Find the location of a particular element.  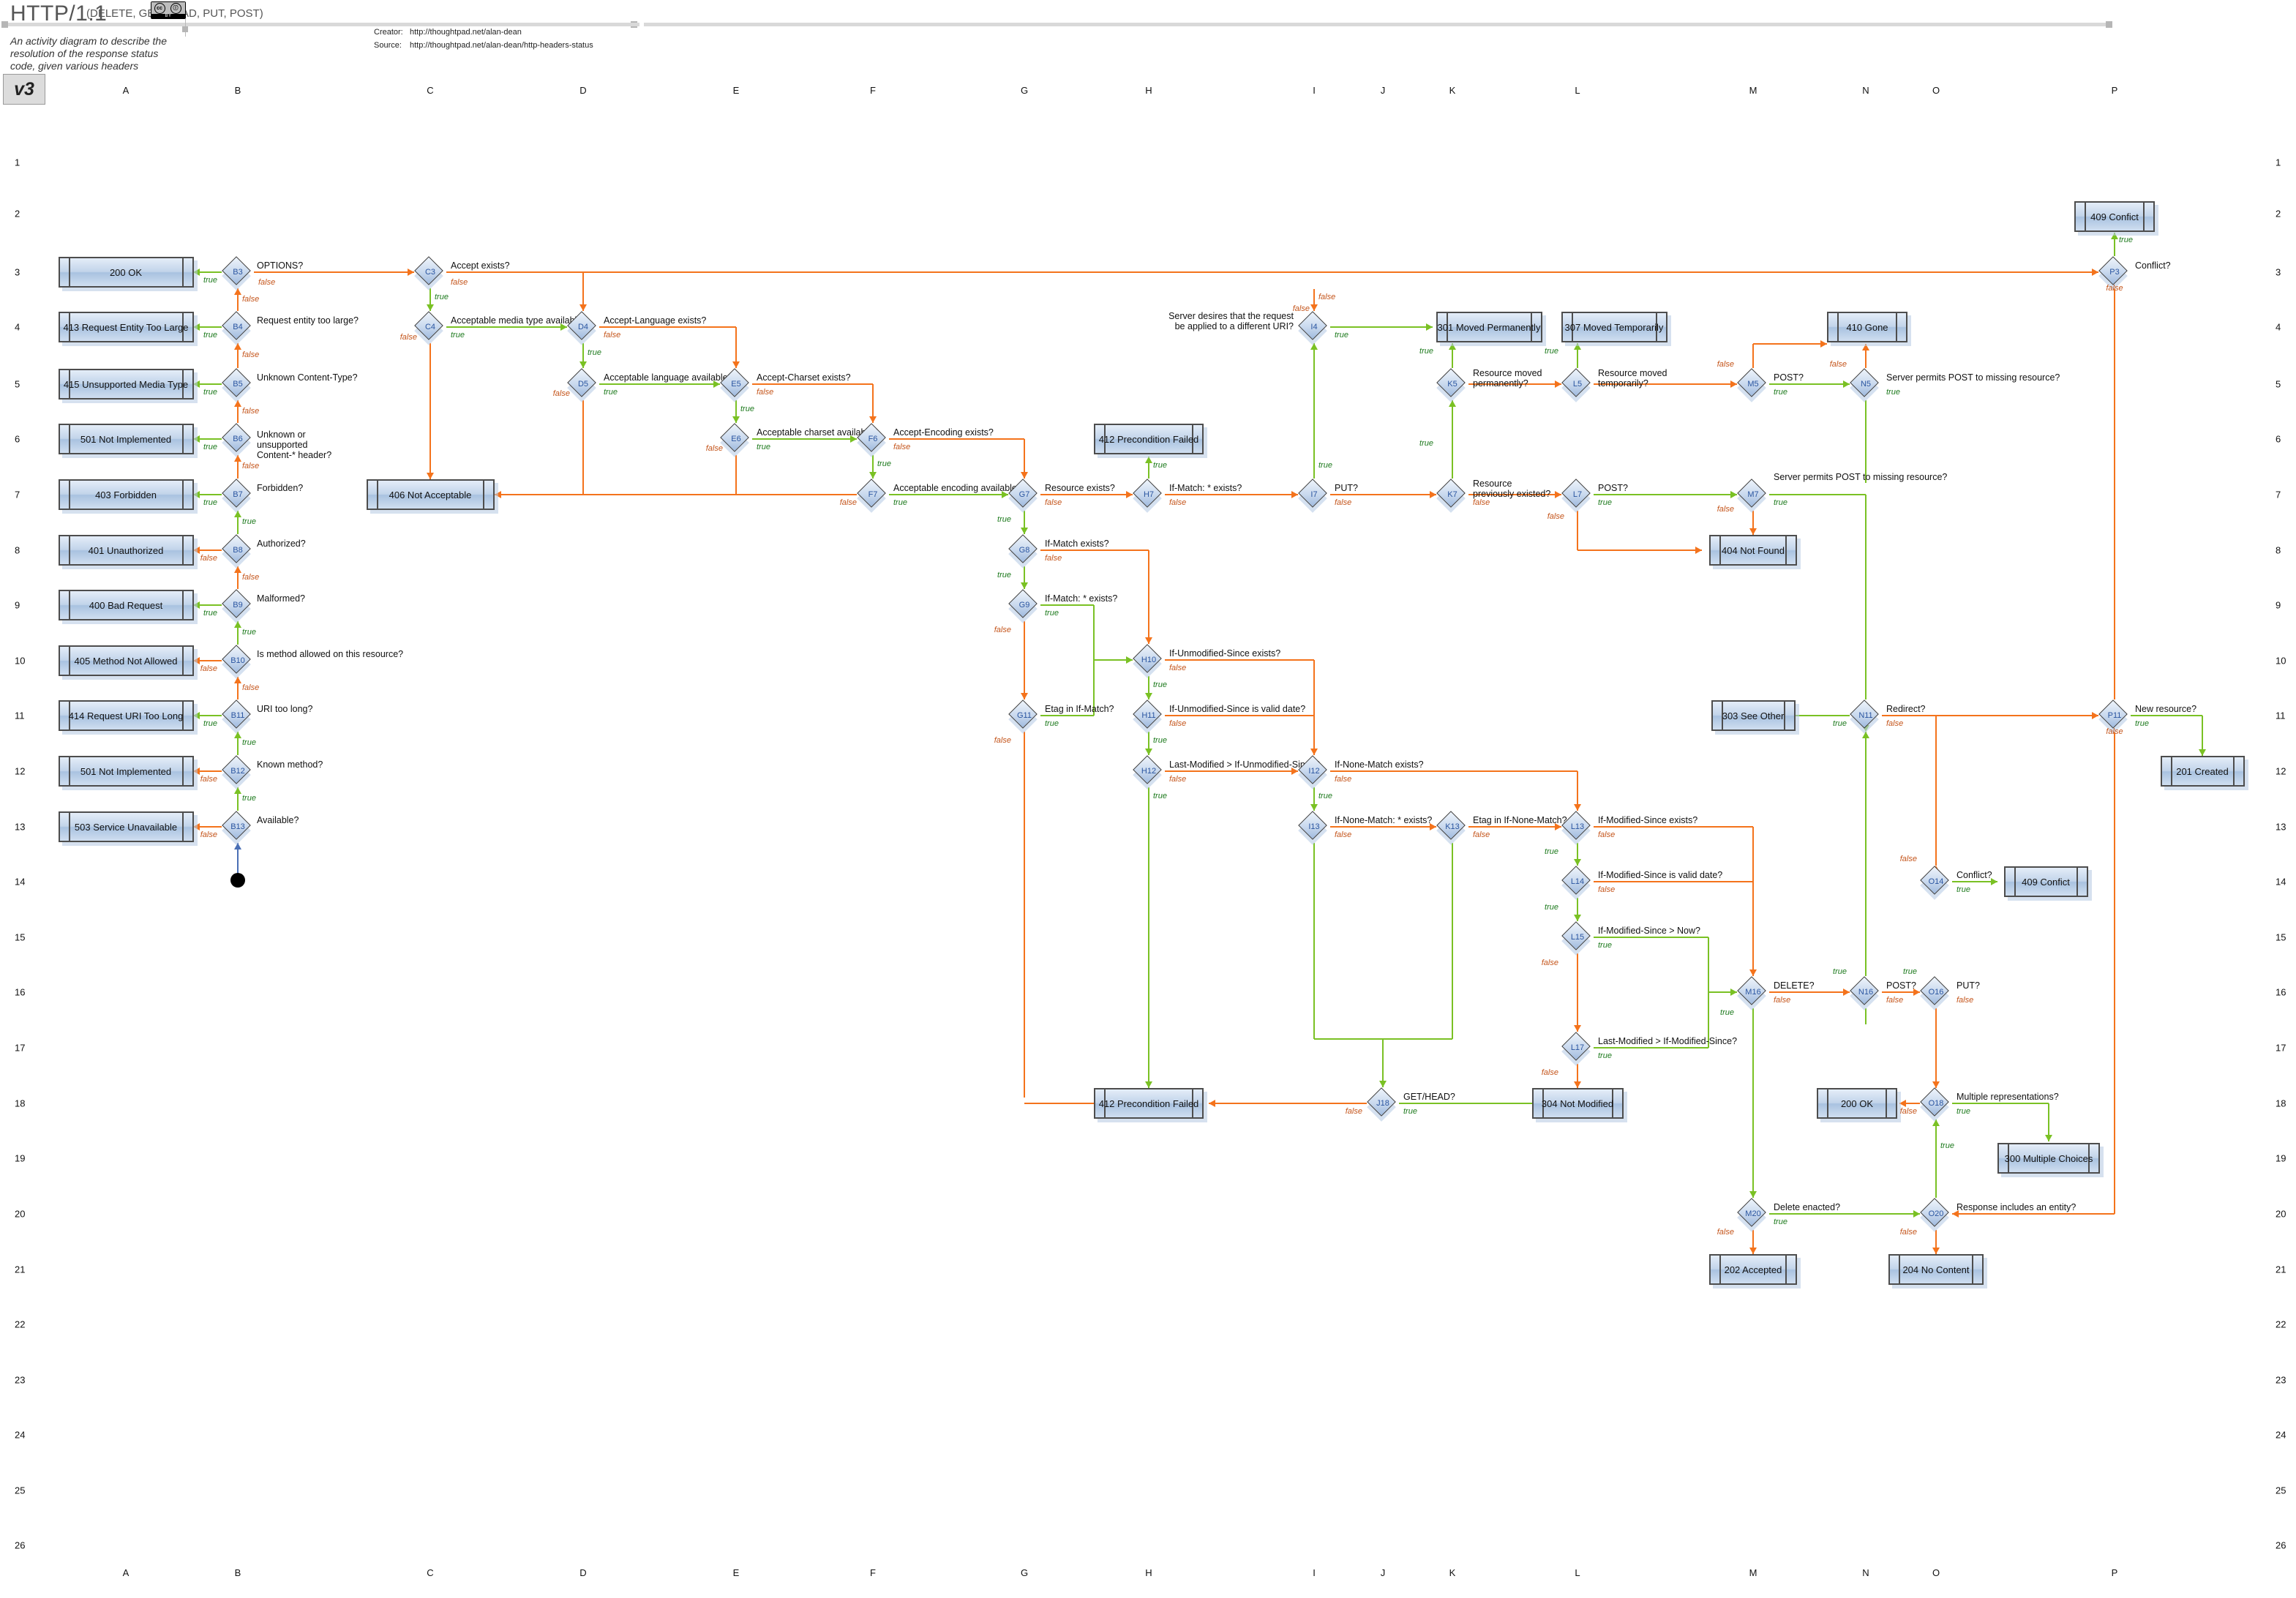

decision-node-L7: L7 is located at coordinates (1577, 494).